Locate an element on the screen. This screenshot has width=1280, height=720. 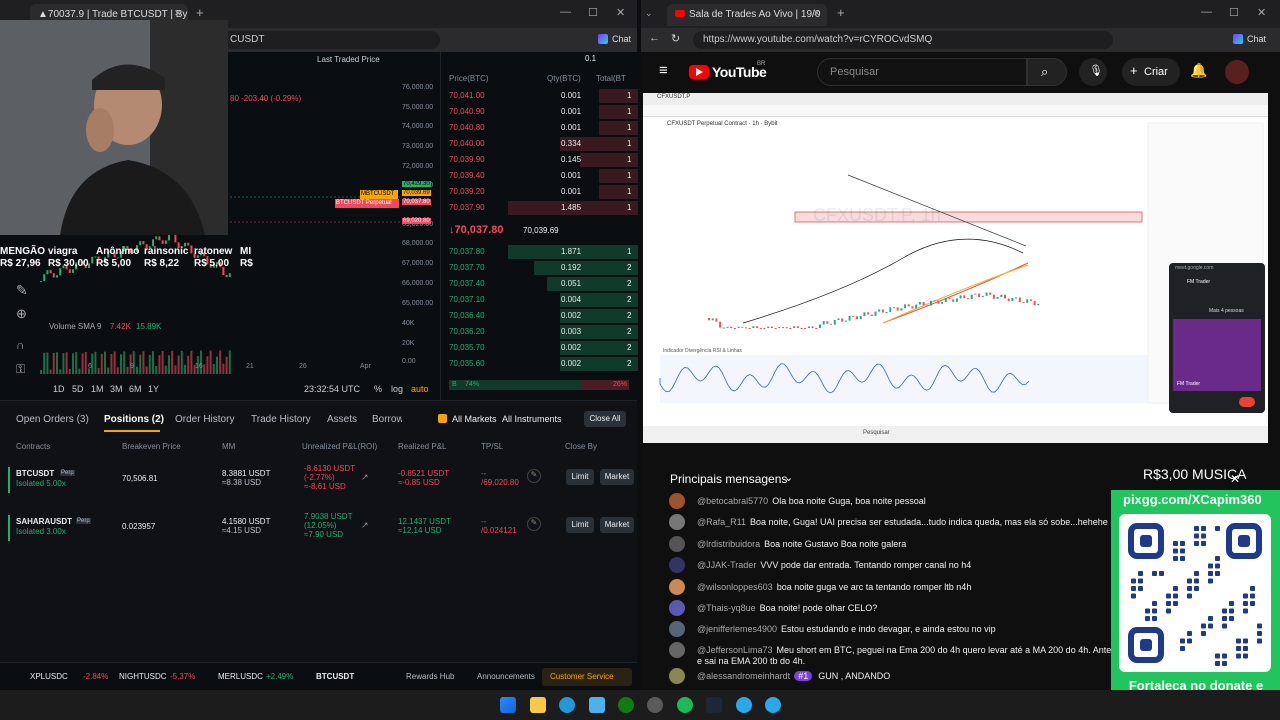
tick-size-select: 0.1 is located at coordinates (590, 58).